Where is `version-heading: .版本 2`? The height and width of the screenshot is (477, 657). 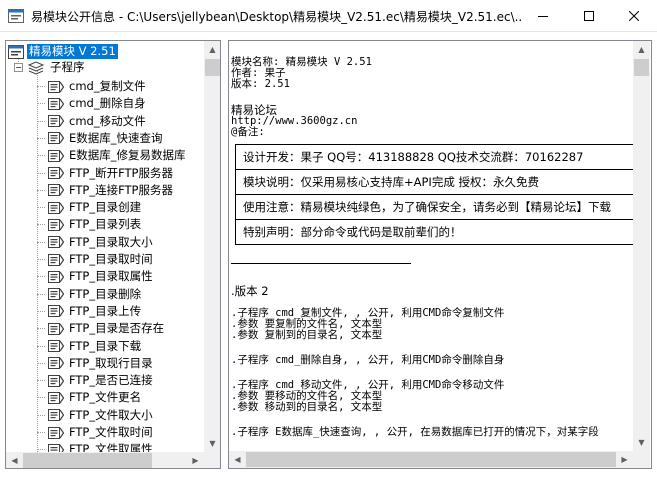
version-heading: .版本 2 is located at coordinates (250, 291).